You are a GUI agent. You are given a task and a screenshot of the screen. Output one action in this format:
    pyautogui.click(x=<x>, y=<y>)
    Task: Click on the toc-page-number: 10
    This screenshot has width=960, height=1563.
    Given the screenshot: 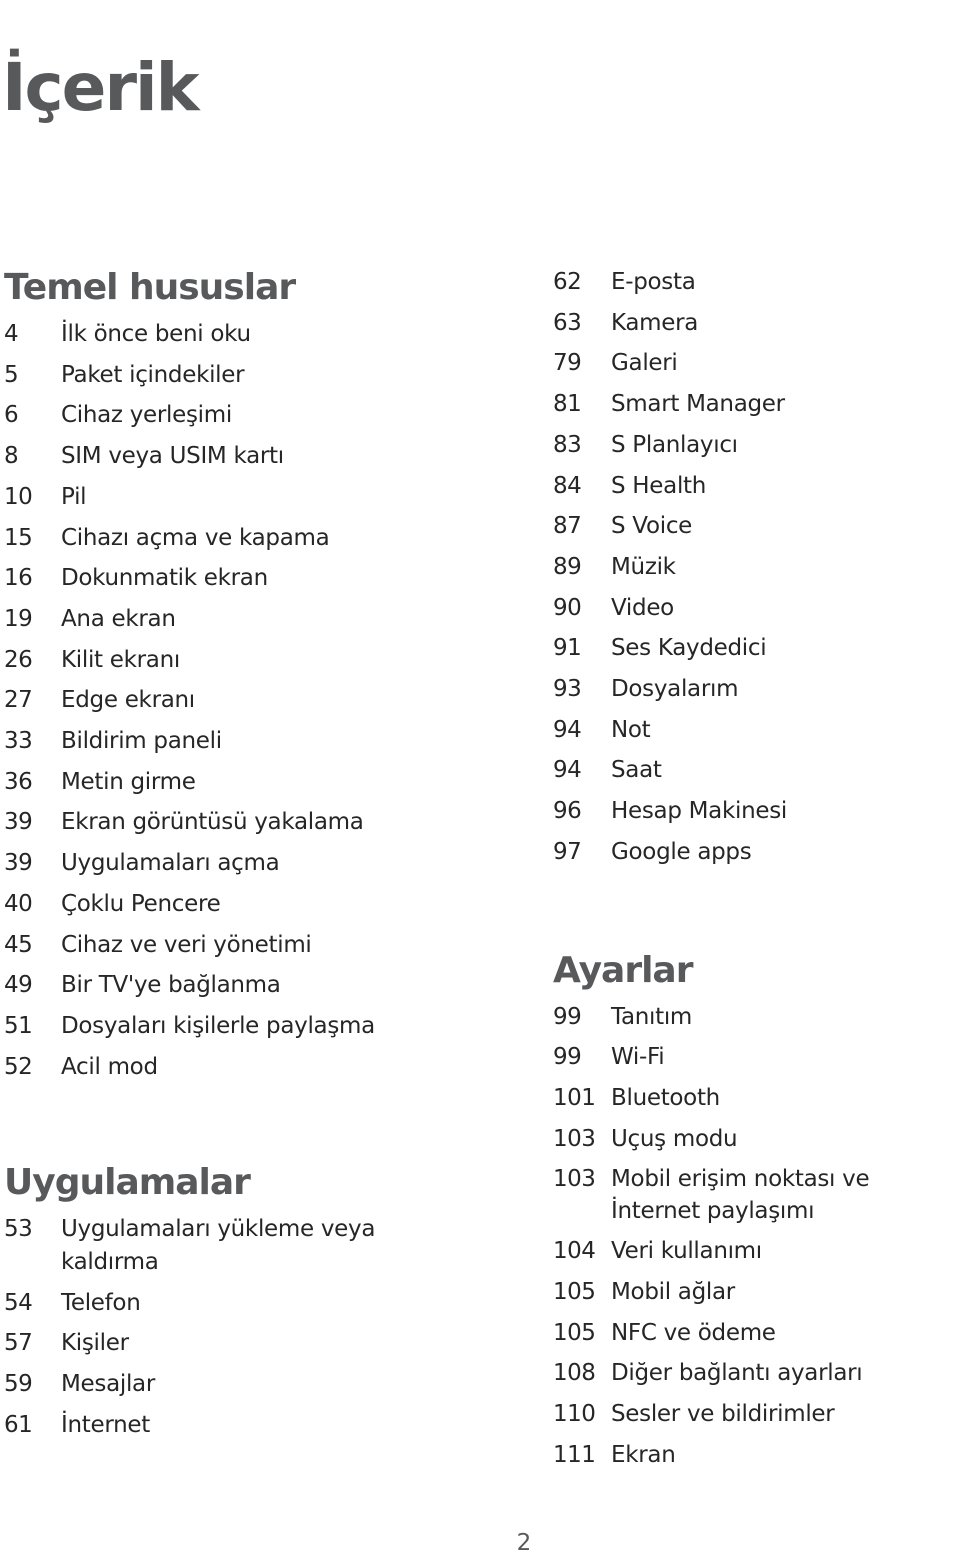 What is the action you would take?
    pyautogui.click(x=18, y=496)
    